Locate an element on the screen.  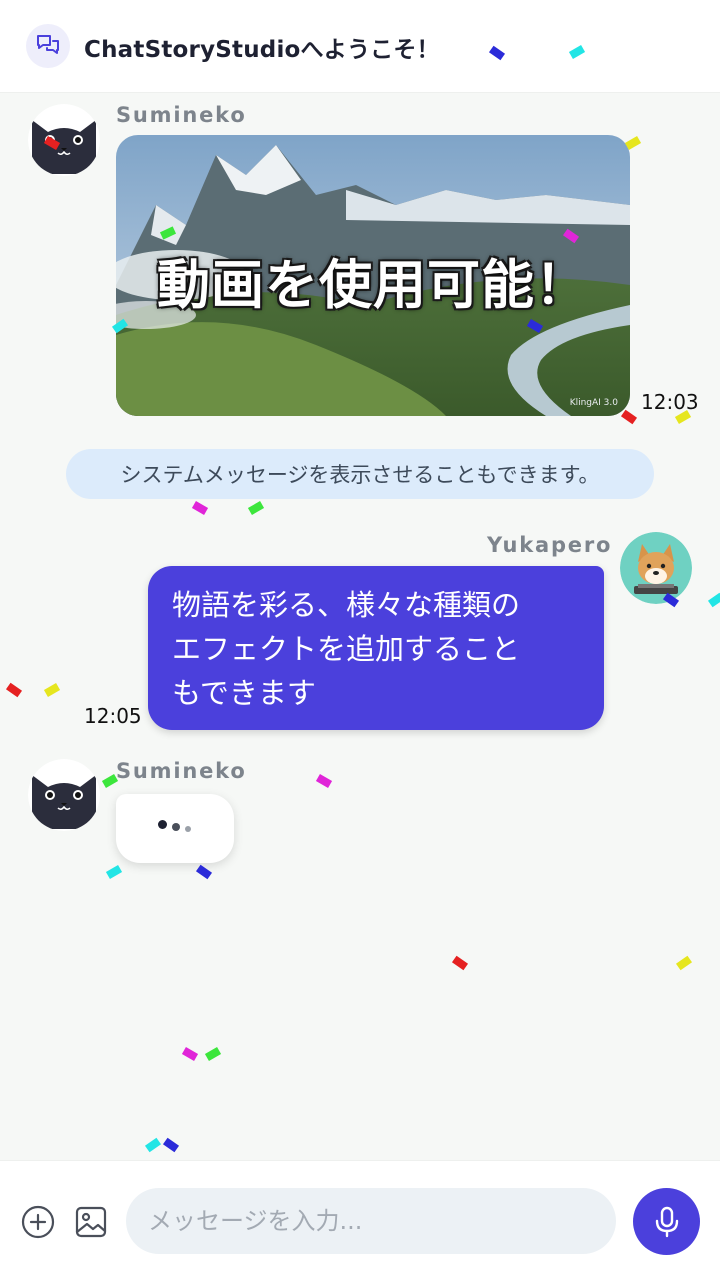
message-line: エフェクトを追加すること is located at coordinates (346, 649).